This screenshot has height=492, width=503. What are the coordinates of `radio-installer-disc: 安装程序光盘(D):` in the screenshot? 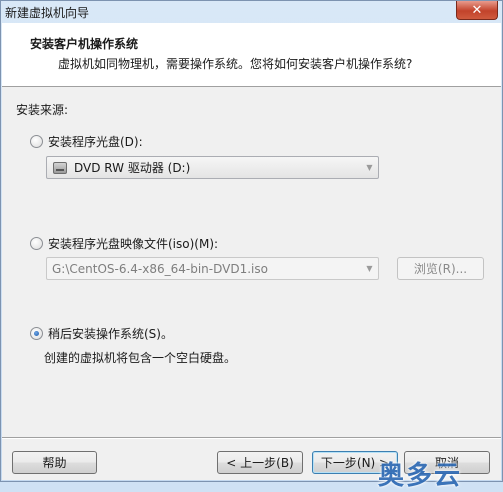 It's located at (86, 141).